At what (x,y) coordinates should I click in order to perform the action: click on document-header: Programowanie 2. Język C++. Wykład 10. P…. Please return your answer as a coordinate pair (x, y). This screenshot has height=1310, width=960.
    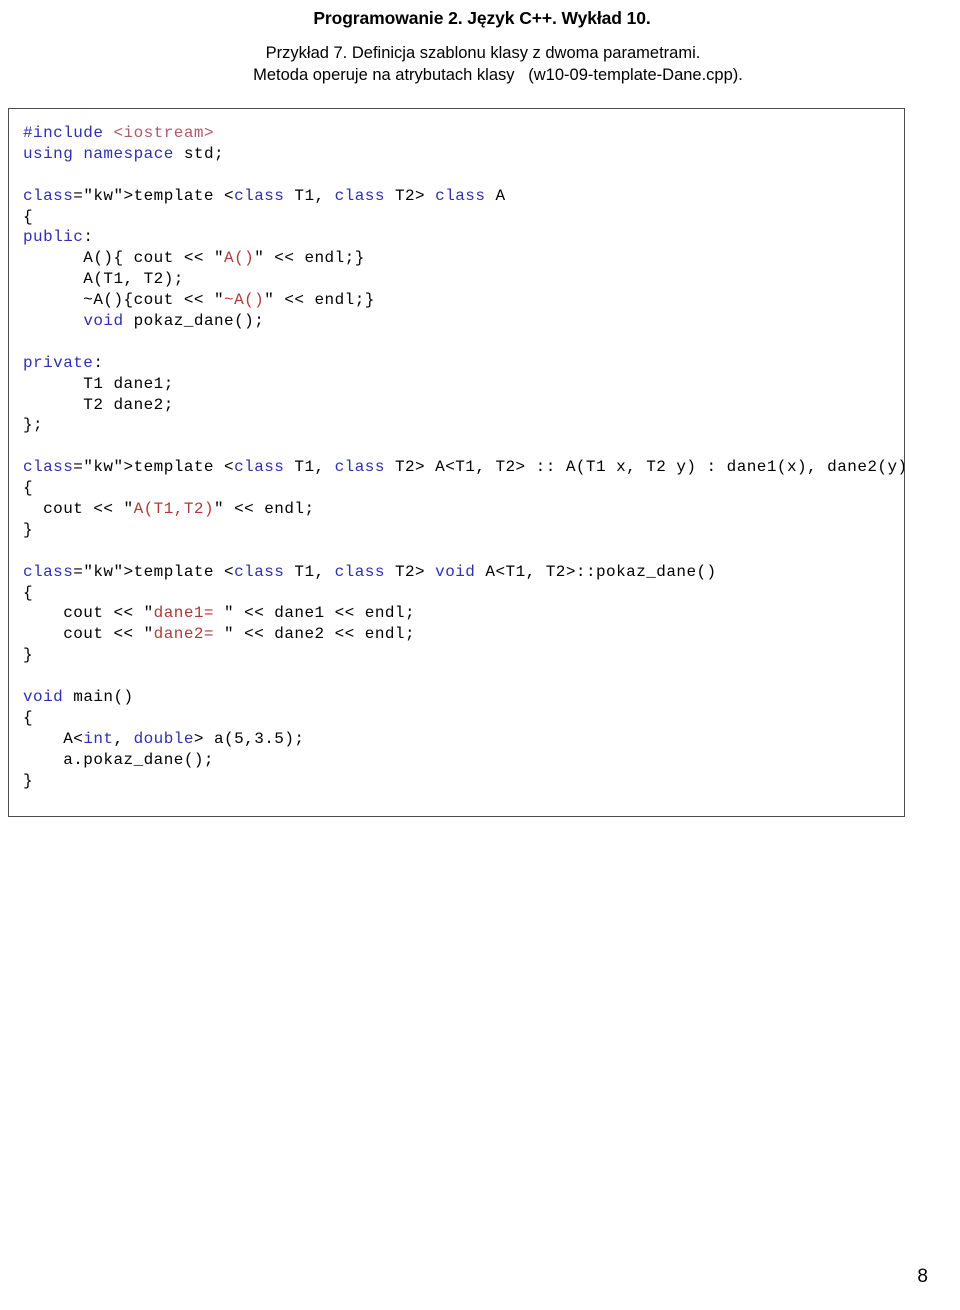
    Looking at the image, I should click on (480, 43).